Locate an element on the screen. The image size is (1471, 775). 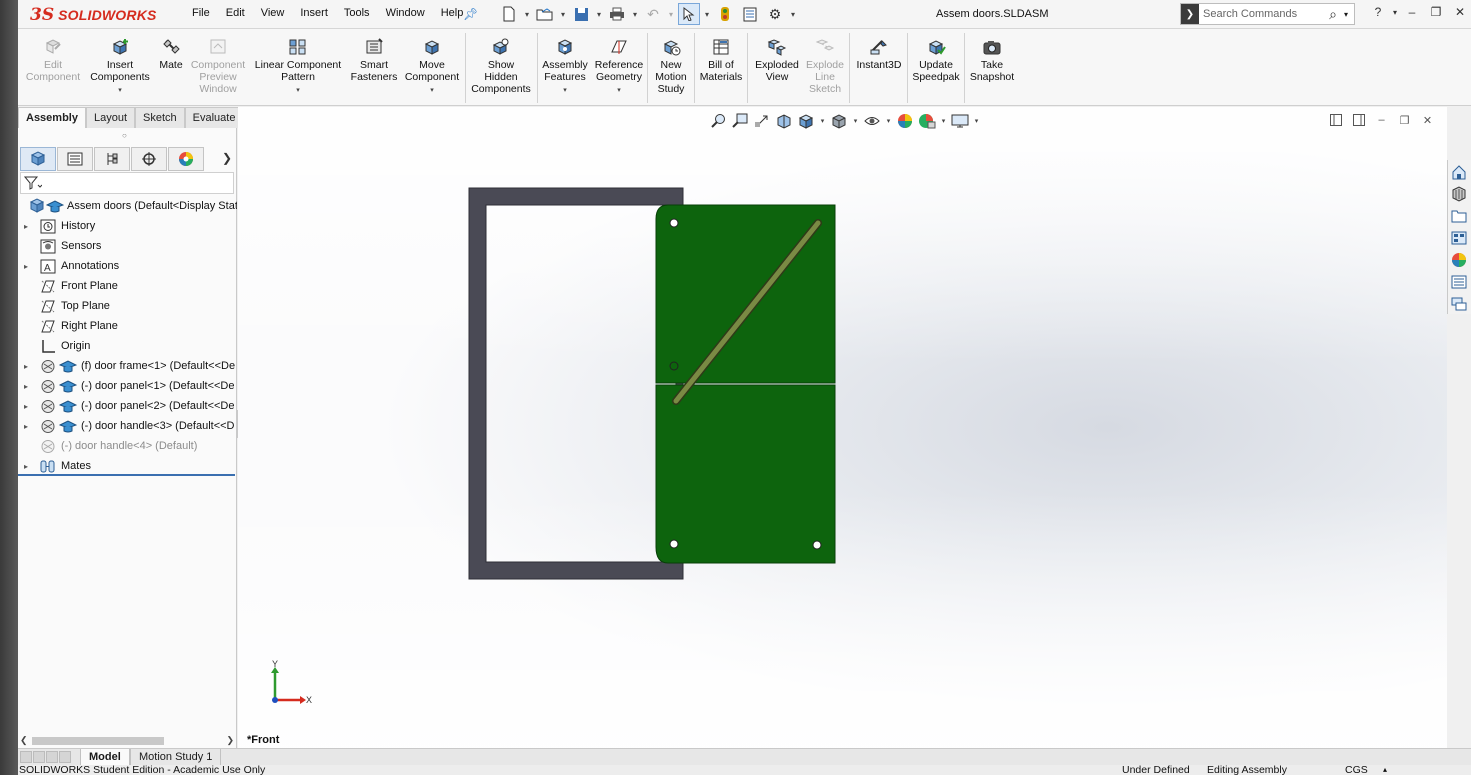
viewport-close-icon: ✕ is located at coordinates (1427, 120).